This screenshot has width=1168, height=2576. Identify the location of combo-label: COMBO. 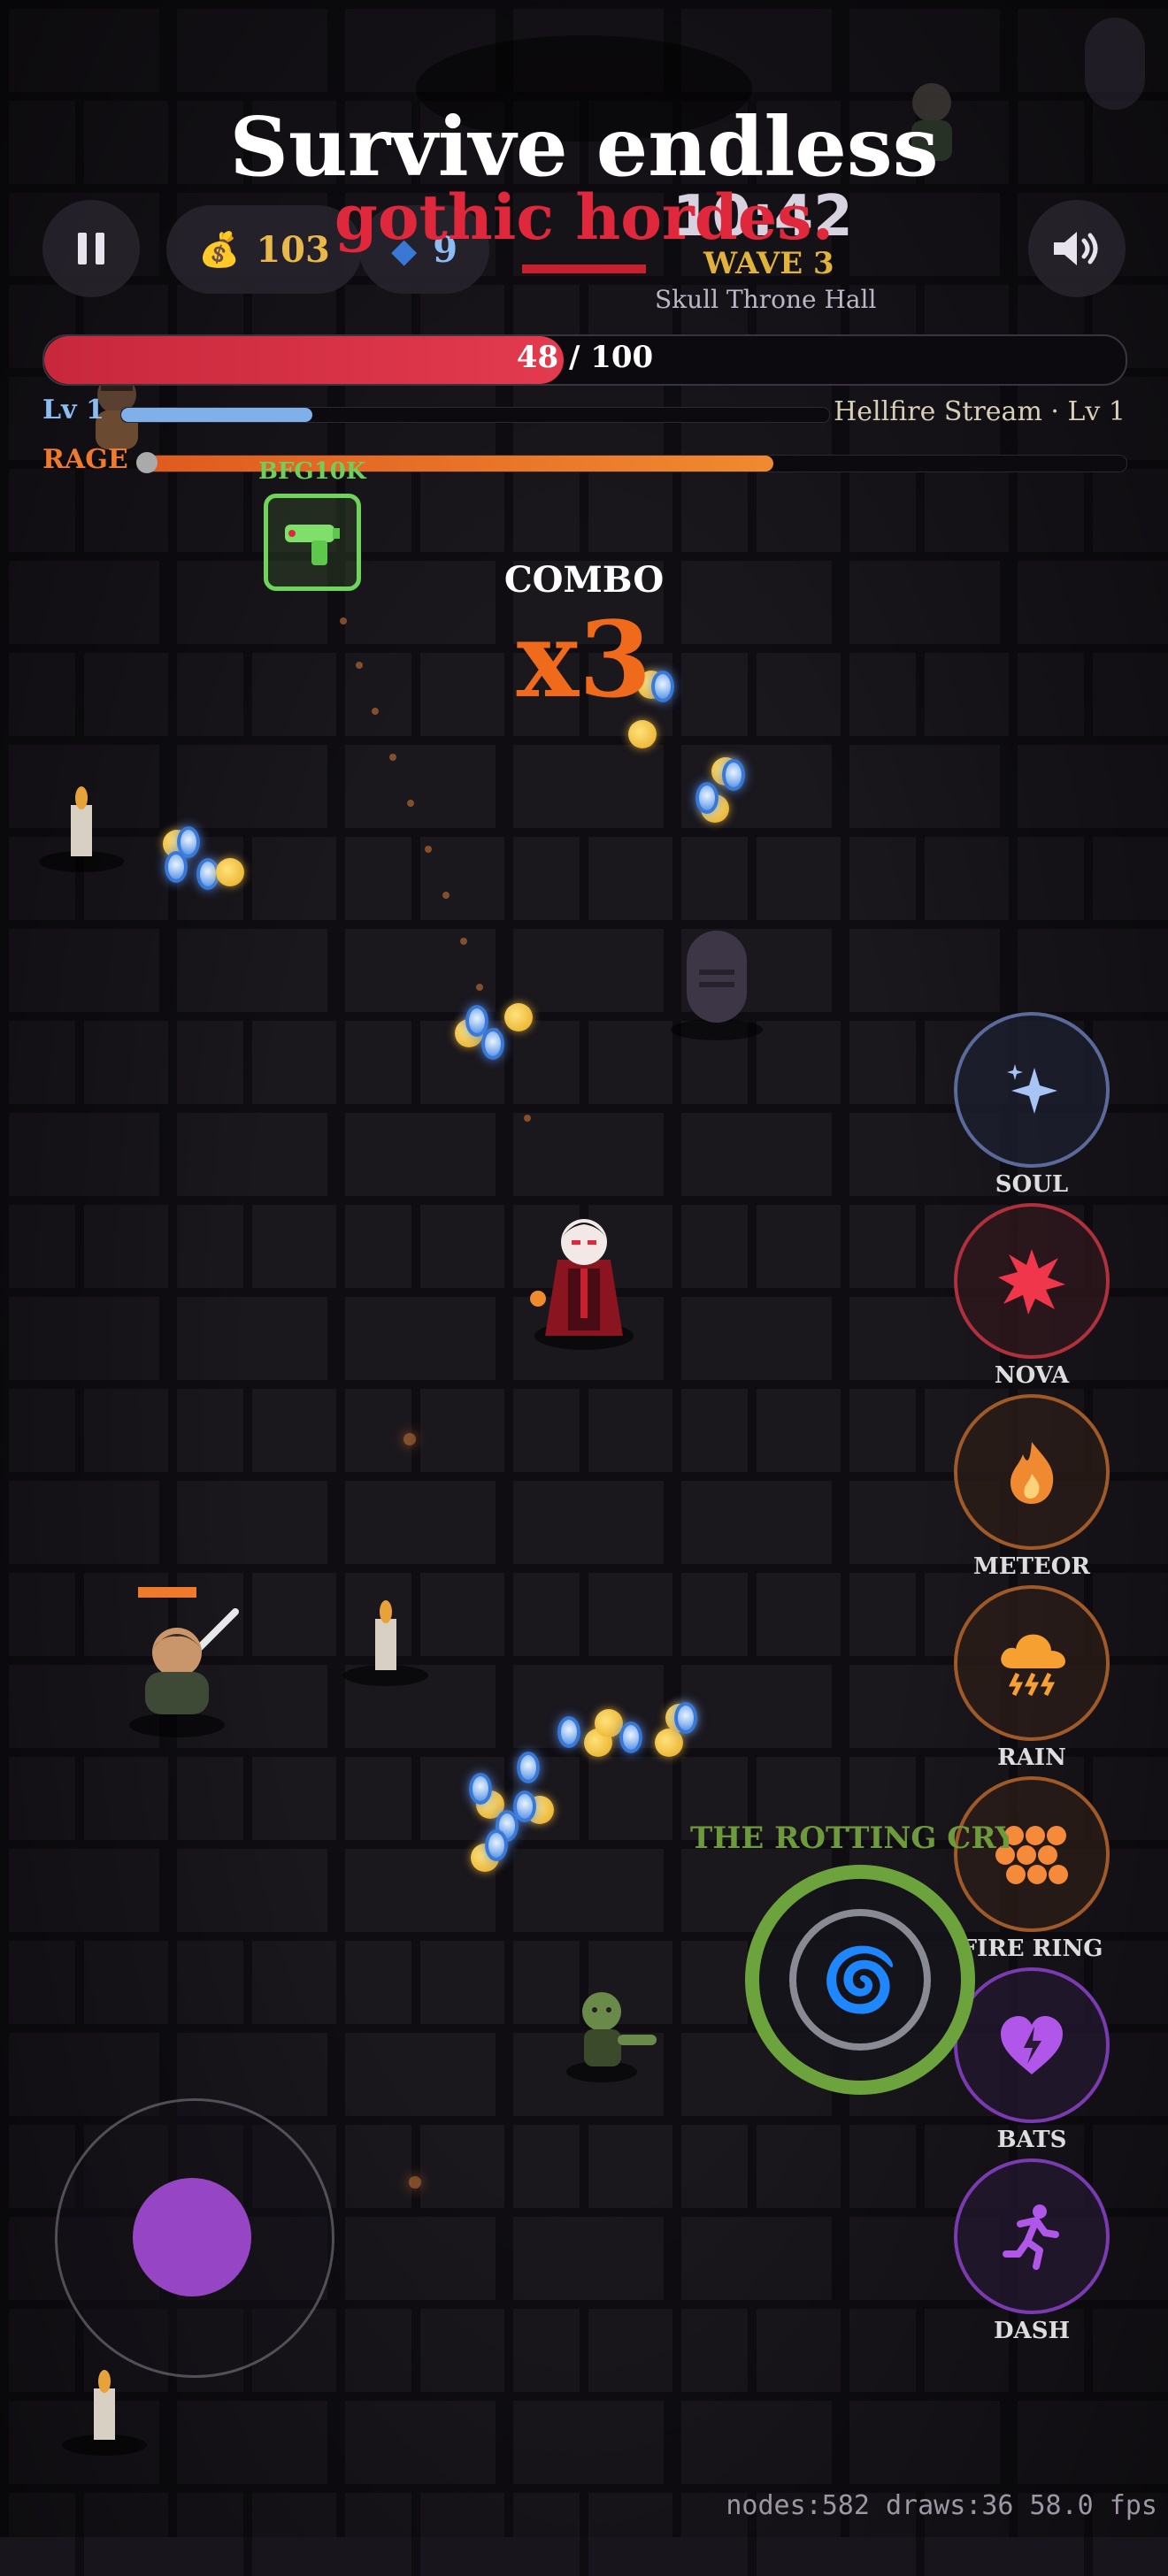
(584, 580).